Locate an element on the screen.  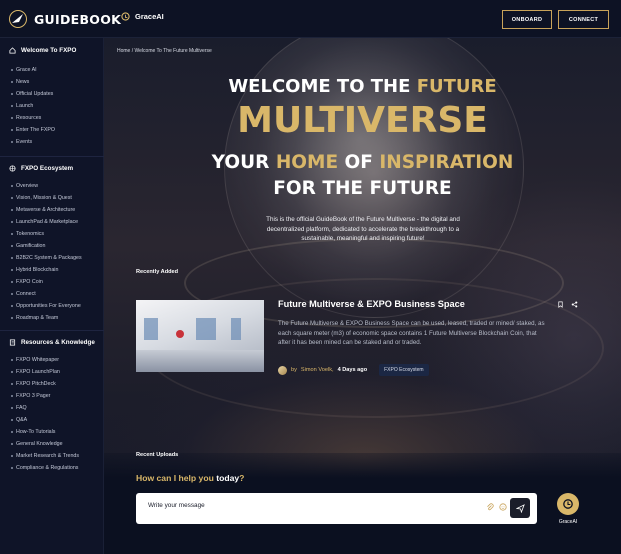
card-tag: FXPO Ecosystem is located at coordinates (404, 370).